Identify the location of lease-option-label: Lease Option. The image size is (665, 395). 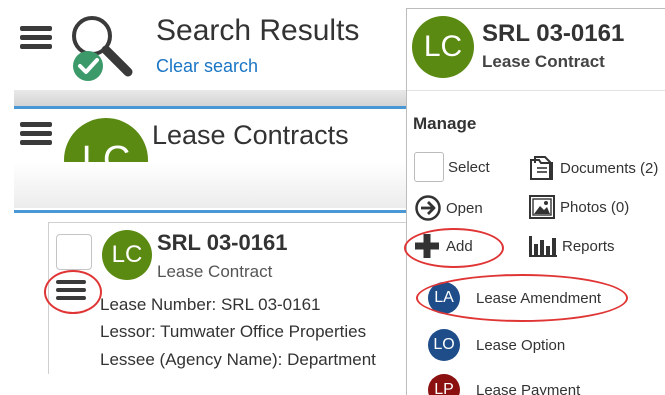
(521, 345).